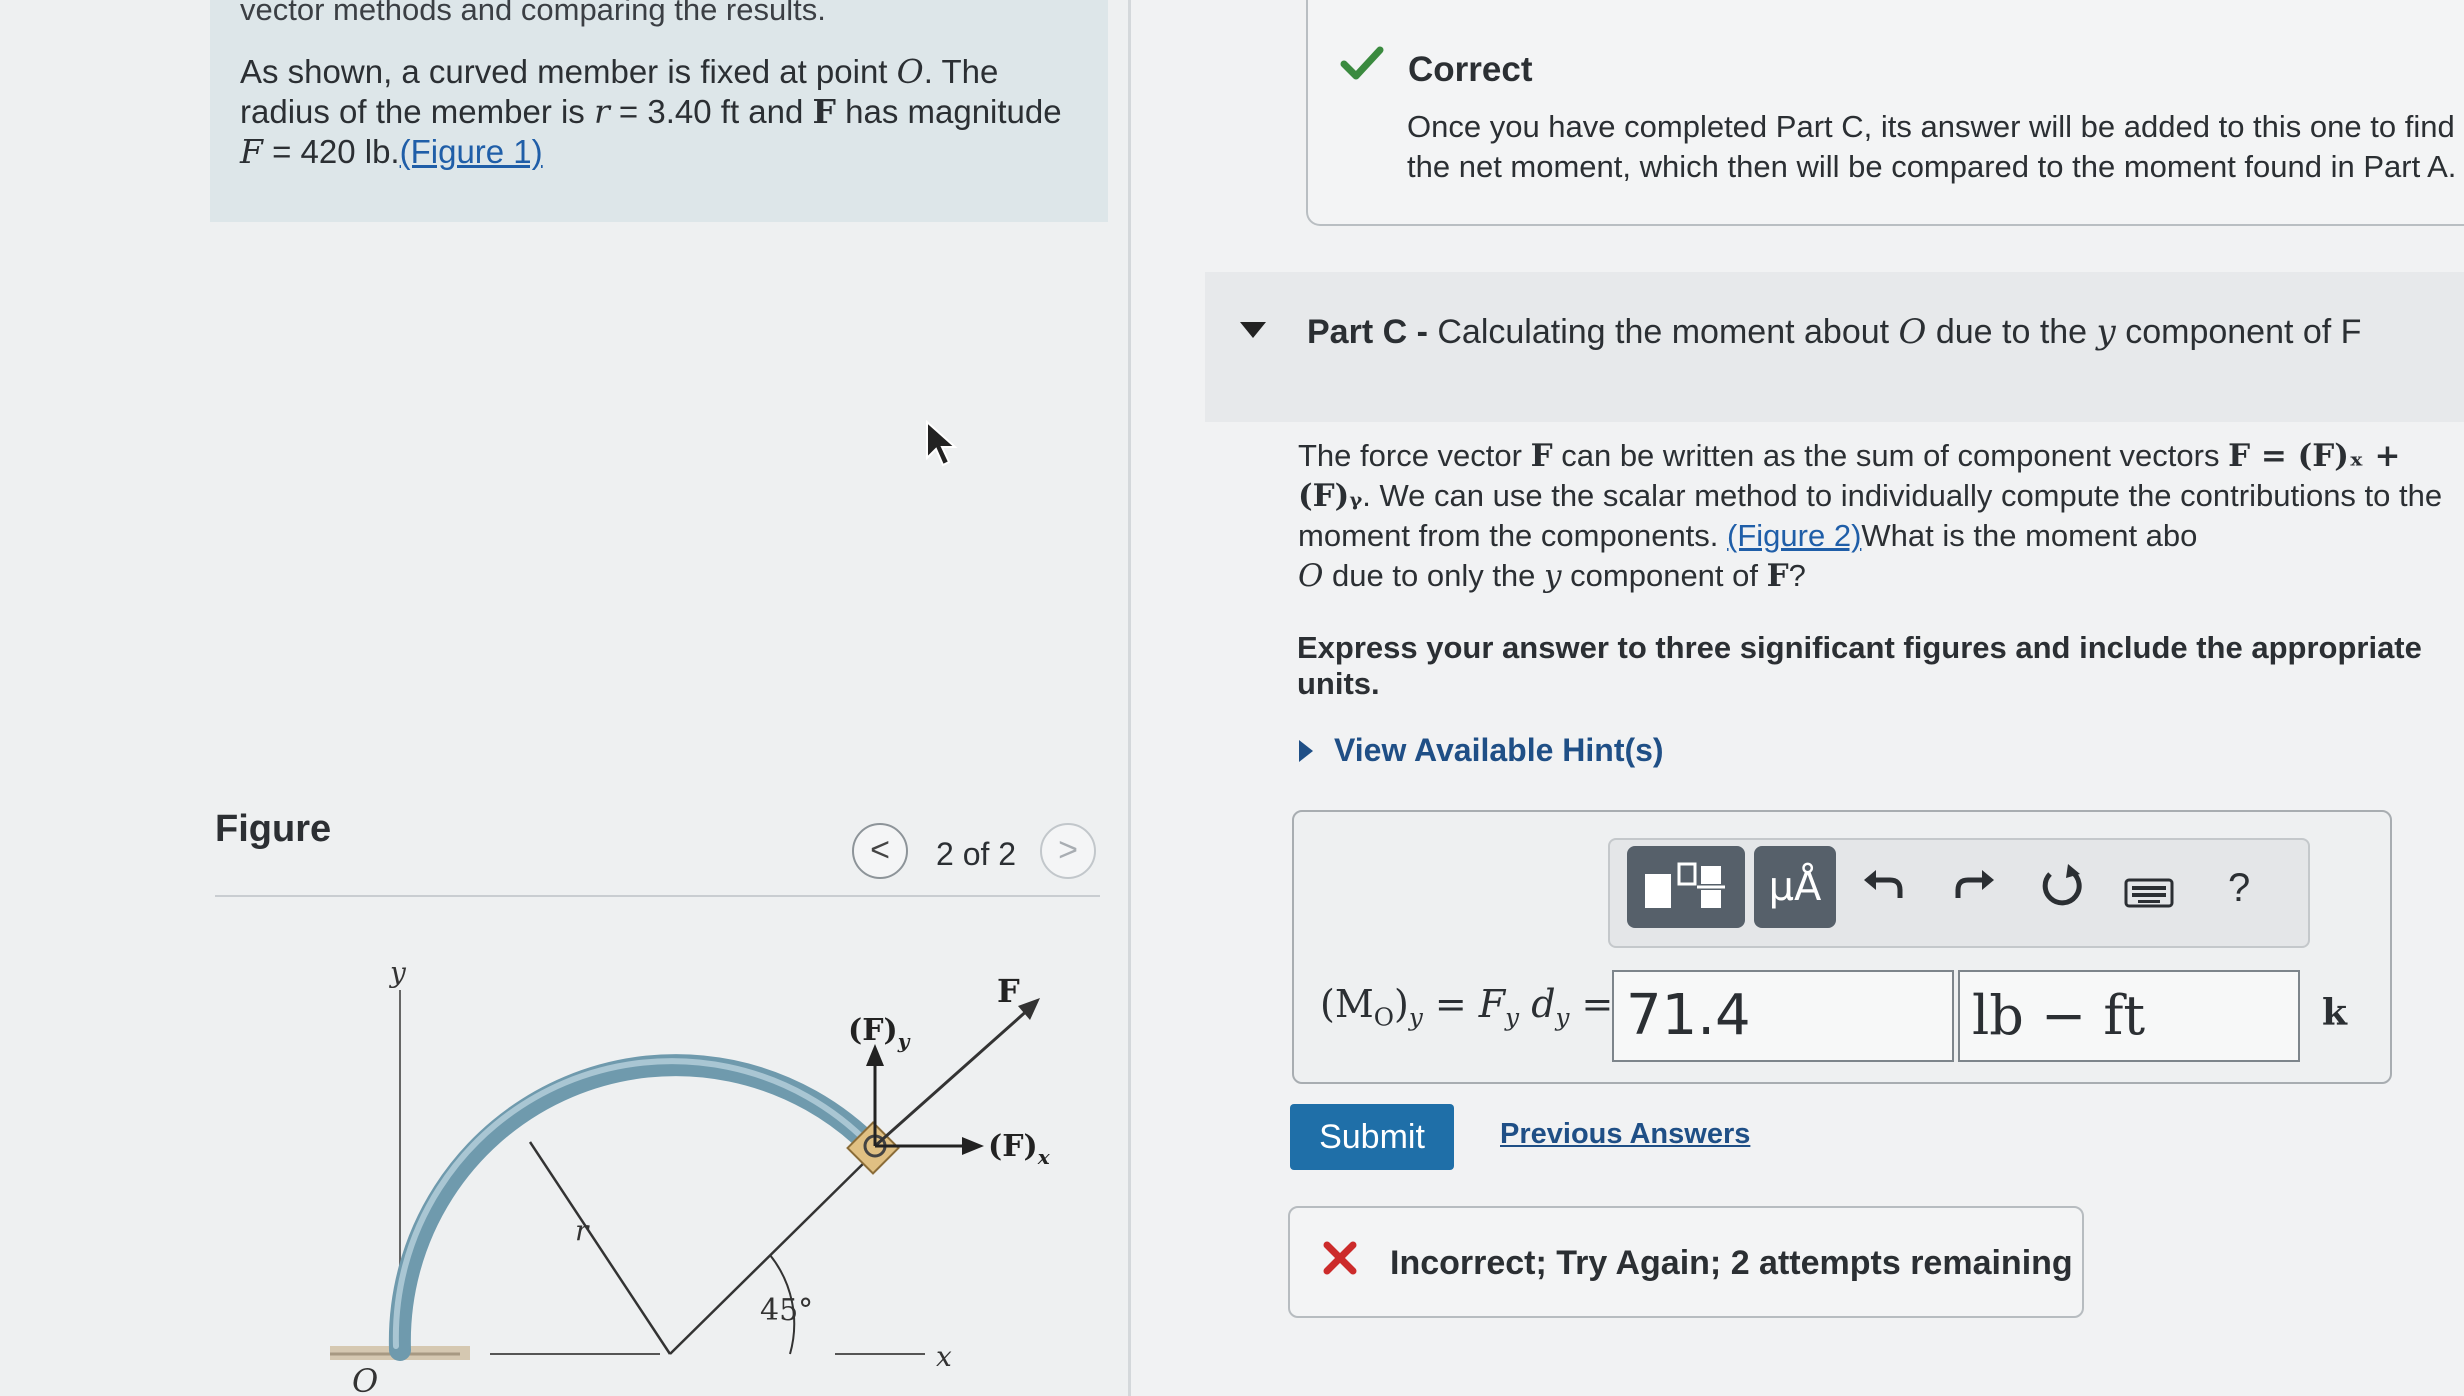 The height and width of the screenshot is (1396, 2464). Describe the element at coordinates (1253, 330) in the screenshot. I see `collapse-caret-icon` at that location.